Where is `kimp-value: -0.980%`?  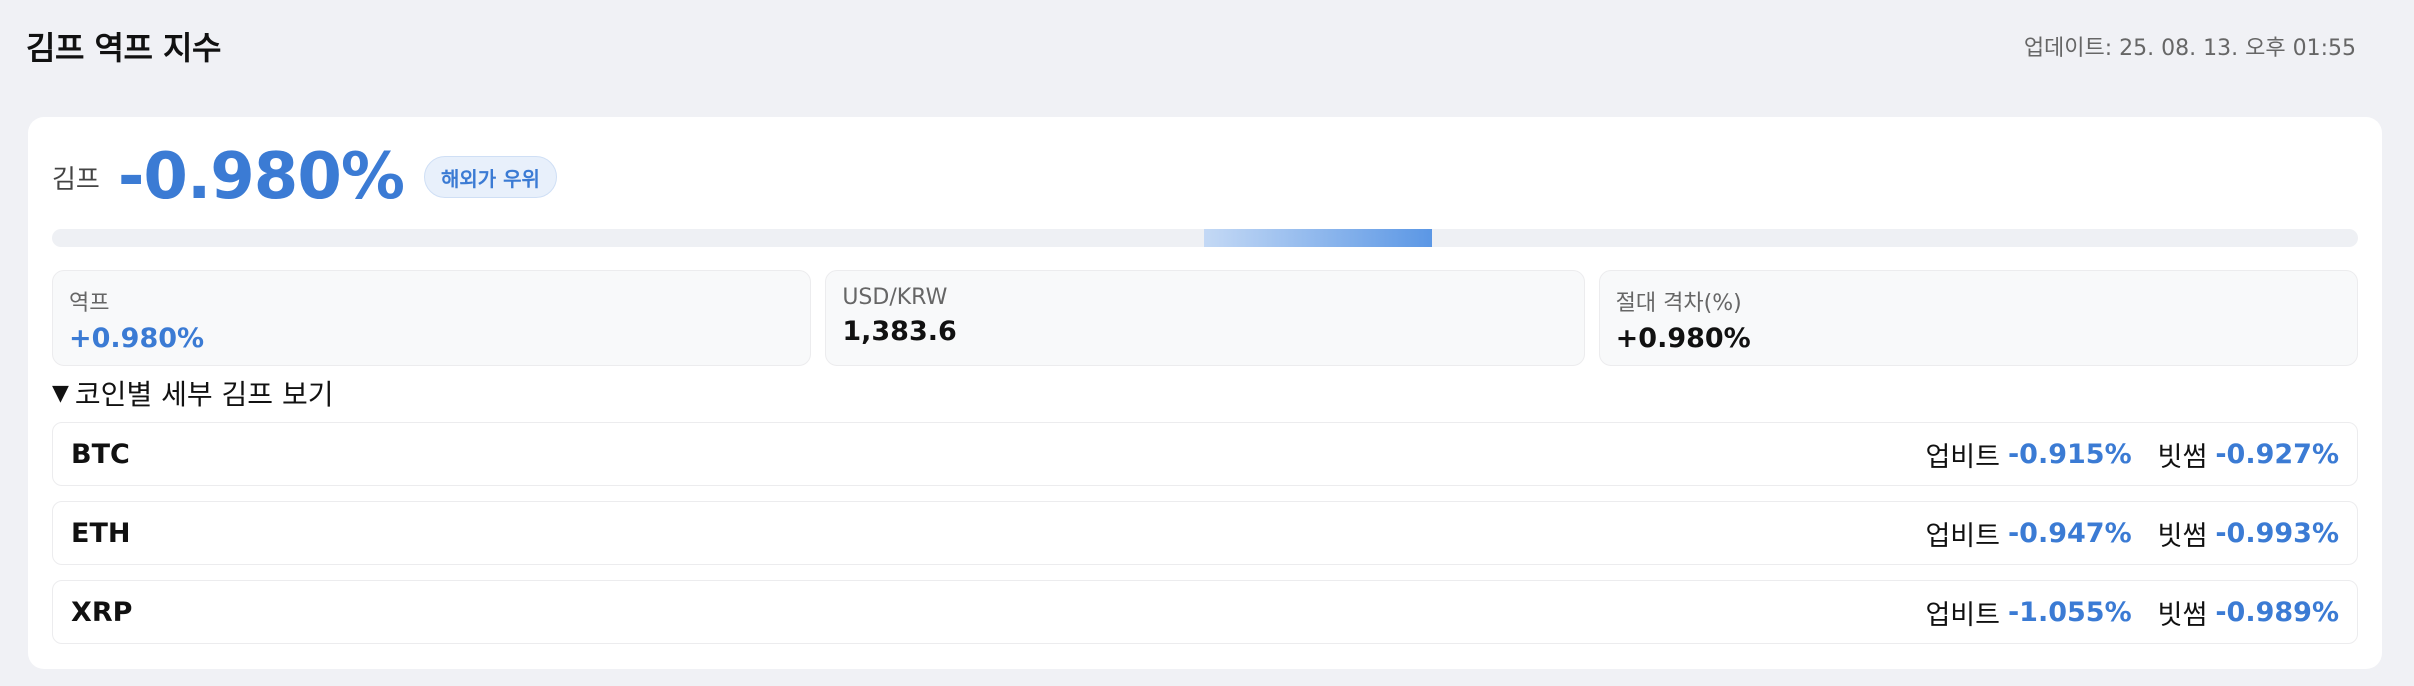 kimp-value: -0.980% is located at coordinates (261, 177).